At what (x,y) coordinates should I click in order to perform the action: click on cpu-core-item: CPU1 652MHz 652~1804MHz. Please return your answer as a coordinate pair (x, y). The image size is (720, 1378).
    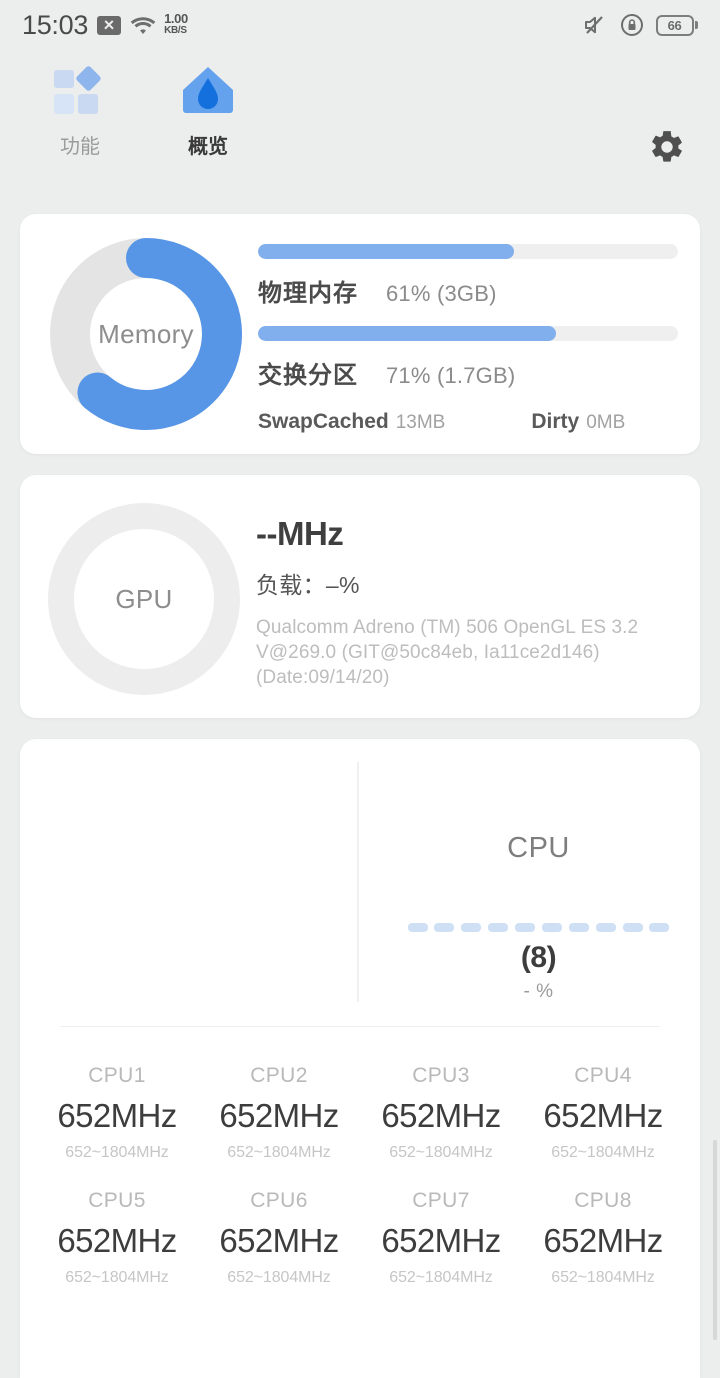
    Looking at the image, I should click on (117, 1113).